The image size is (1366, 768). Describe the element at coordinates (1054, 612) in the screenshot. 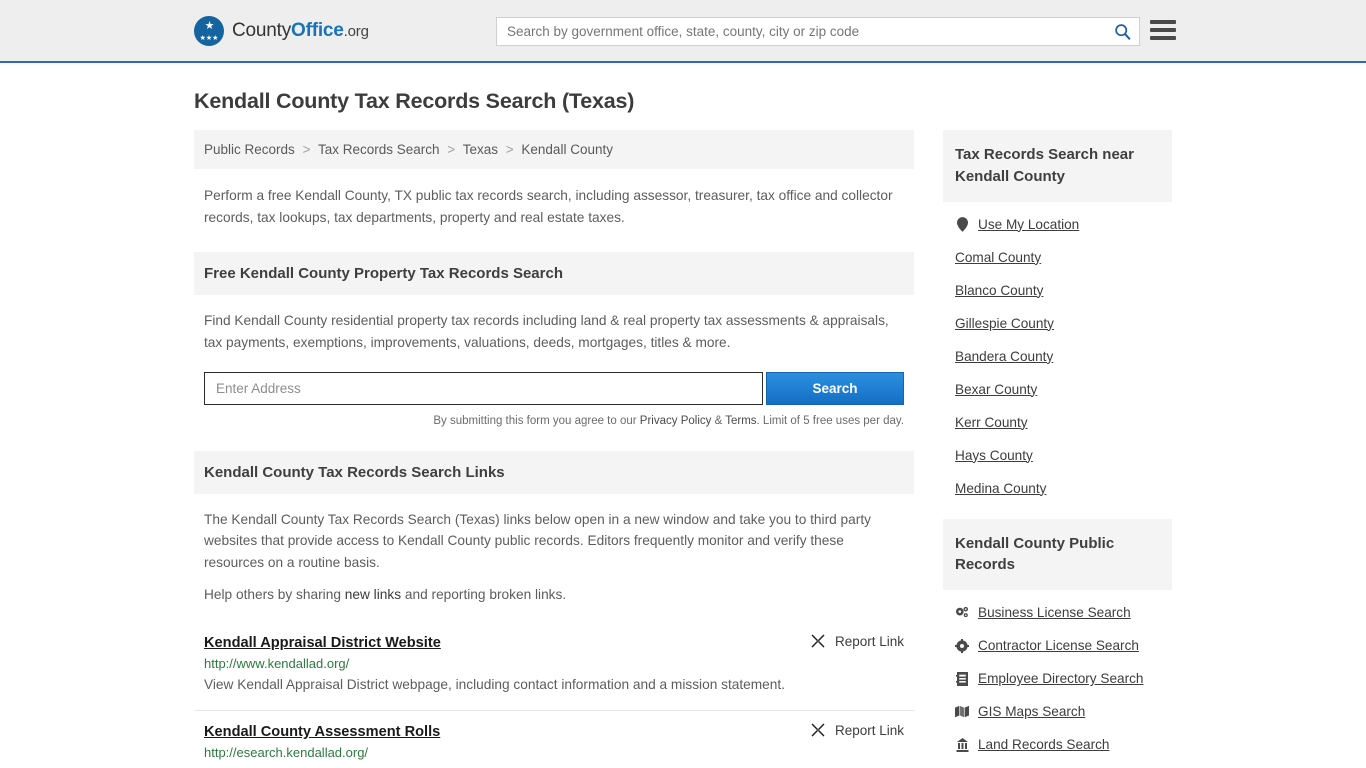

I see `sidebar-link-label: Business License Search` at that location.